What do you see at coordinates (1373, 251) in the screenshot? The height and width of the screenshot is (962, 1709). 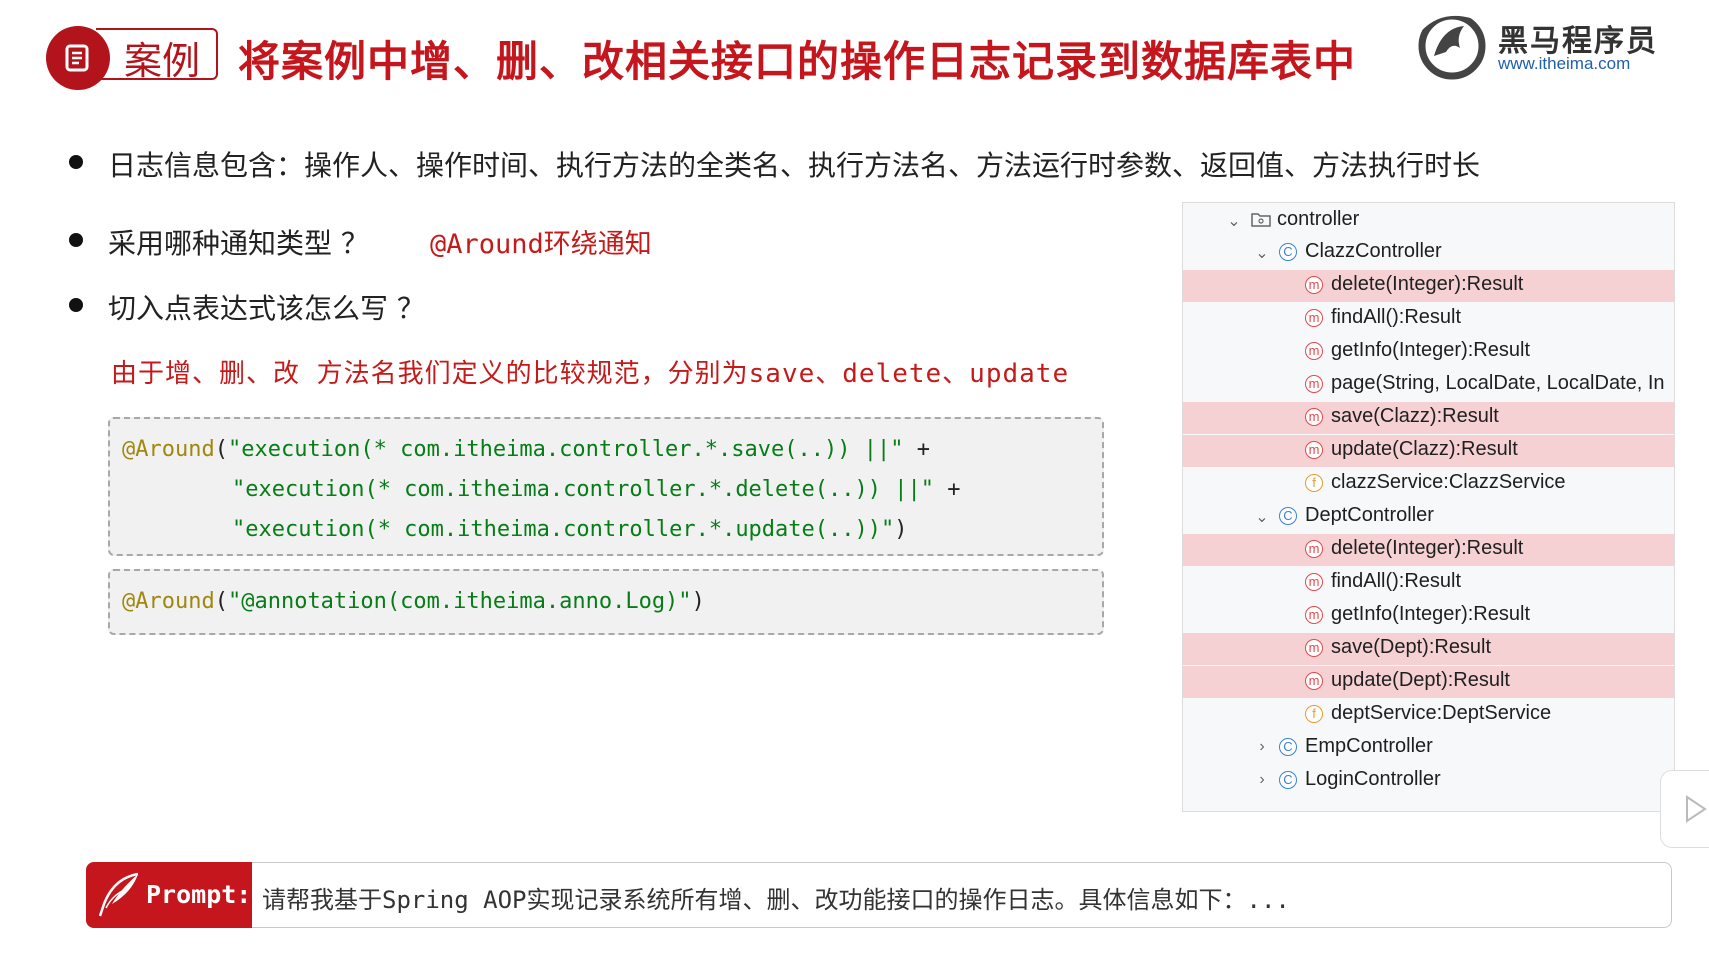 I see `tree-label: ClazzController` at bounding box center [1373, 251].